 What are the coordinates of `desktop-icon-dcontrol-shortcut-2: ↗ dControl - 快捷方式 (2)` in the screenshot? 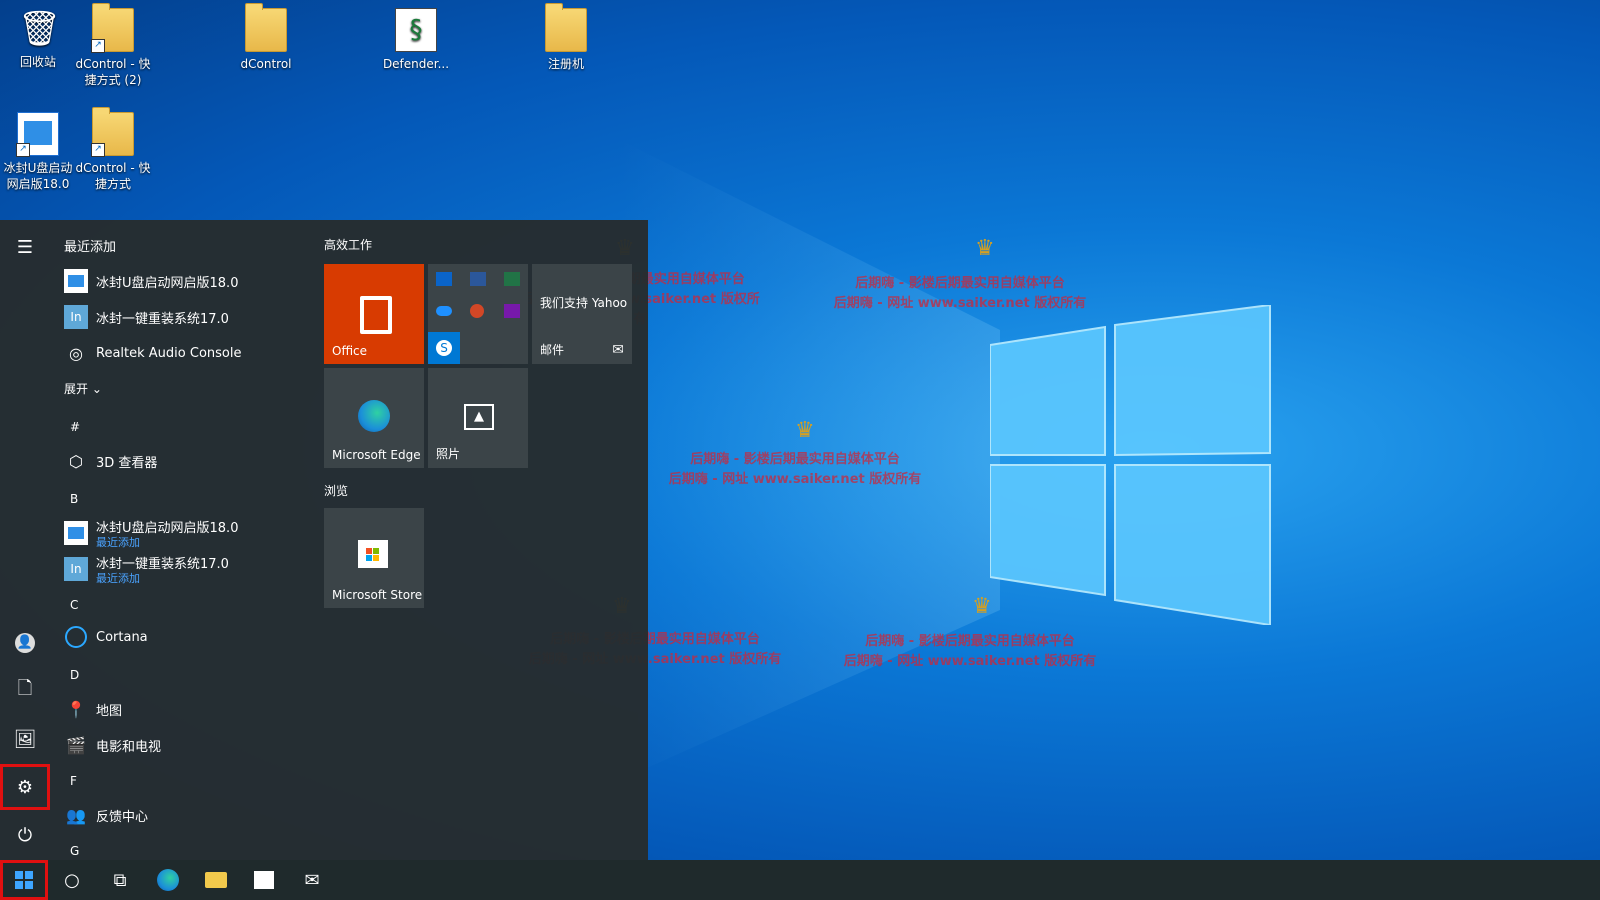 It's located at (113, 45).